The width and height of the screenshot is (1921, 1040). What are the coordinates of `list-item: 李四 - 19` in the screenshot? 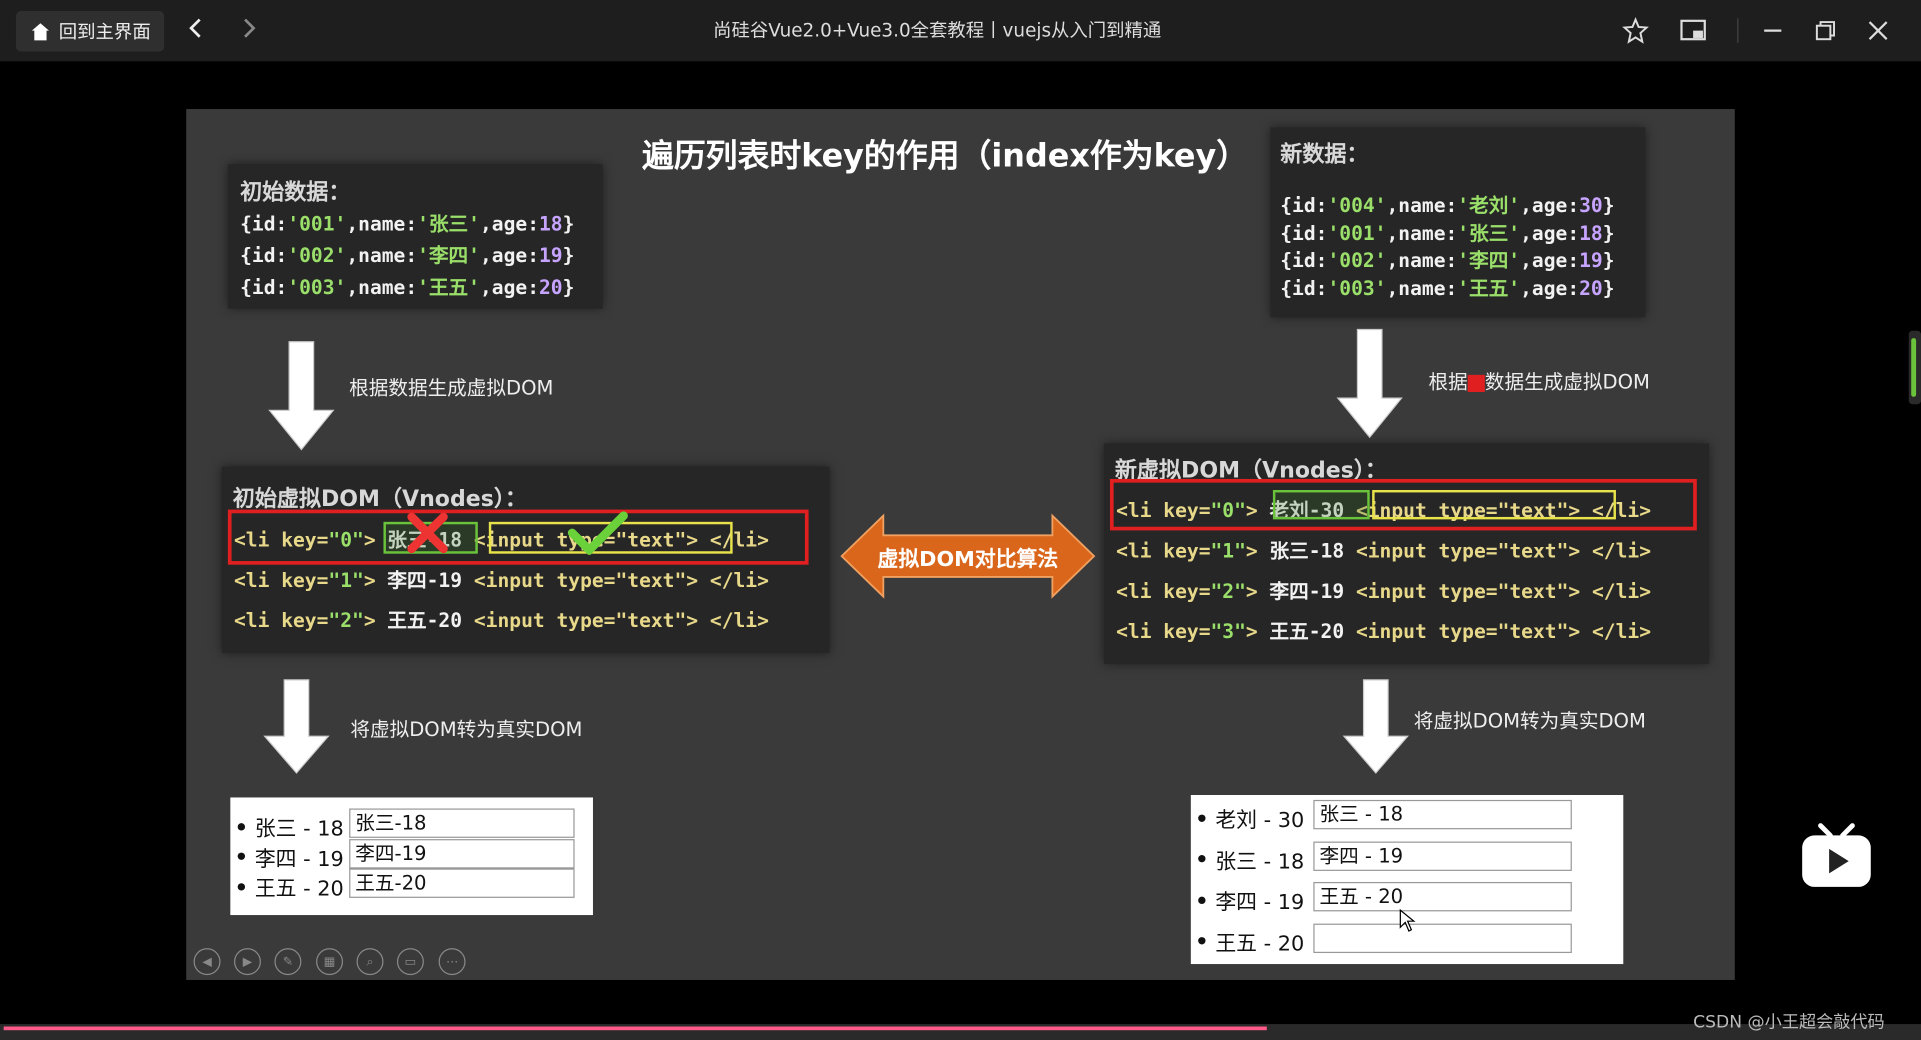 It's located at (290, 856).